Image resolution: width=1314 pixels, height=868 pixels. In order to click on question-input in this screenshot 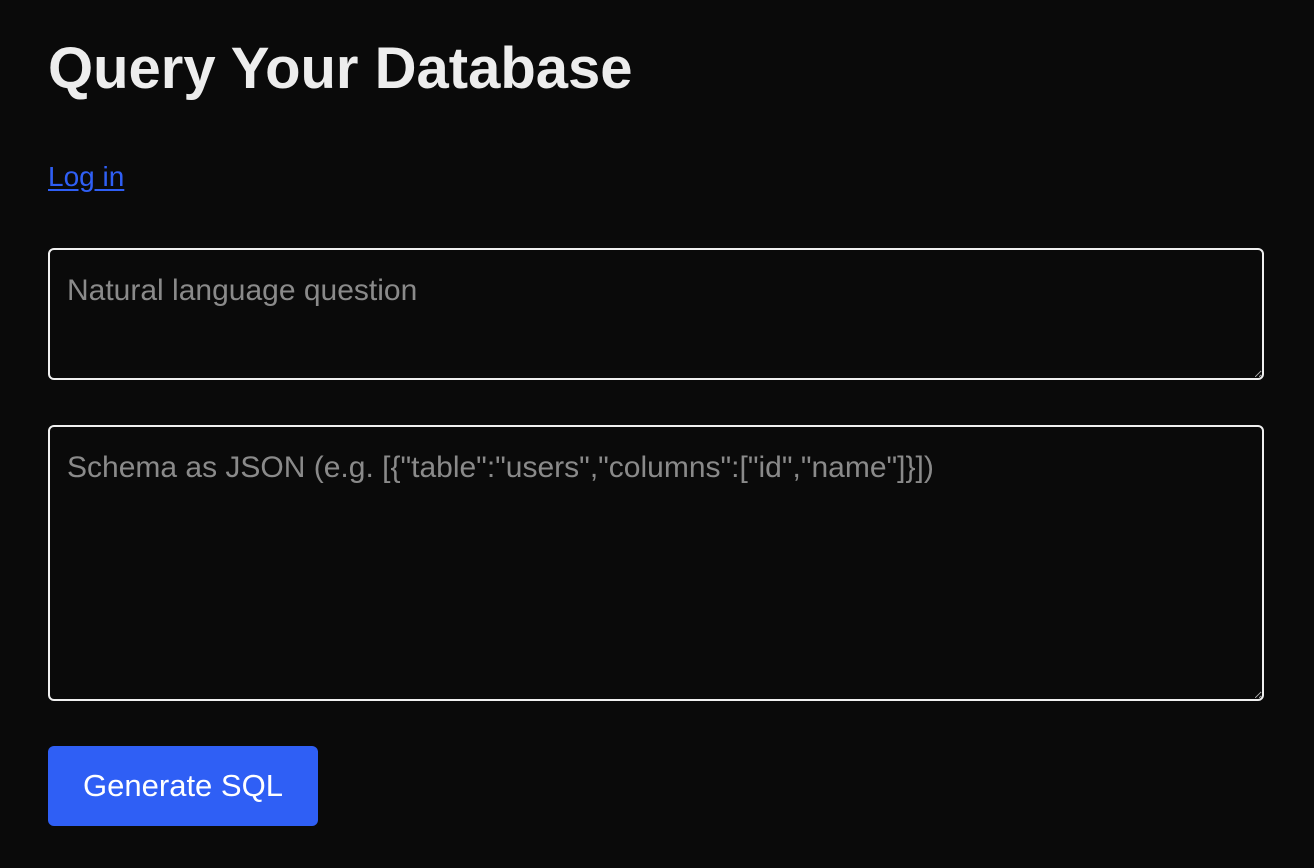, I will do `click(656, 314)`.